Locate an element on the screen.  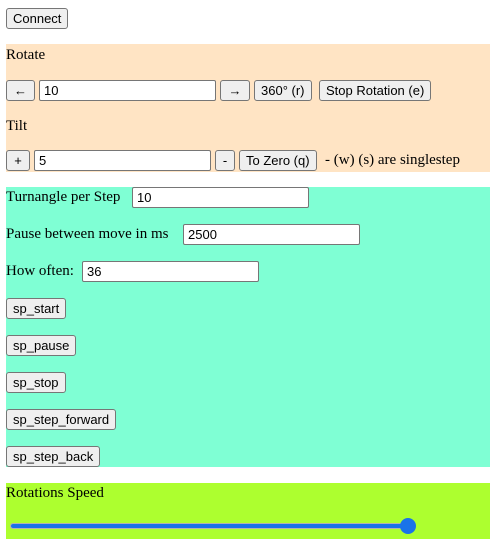
slider-thumb is located at coordinates (408, 526).